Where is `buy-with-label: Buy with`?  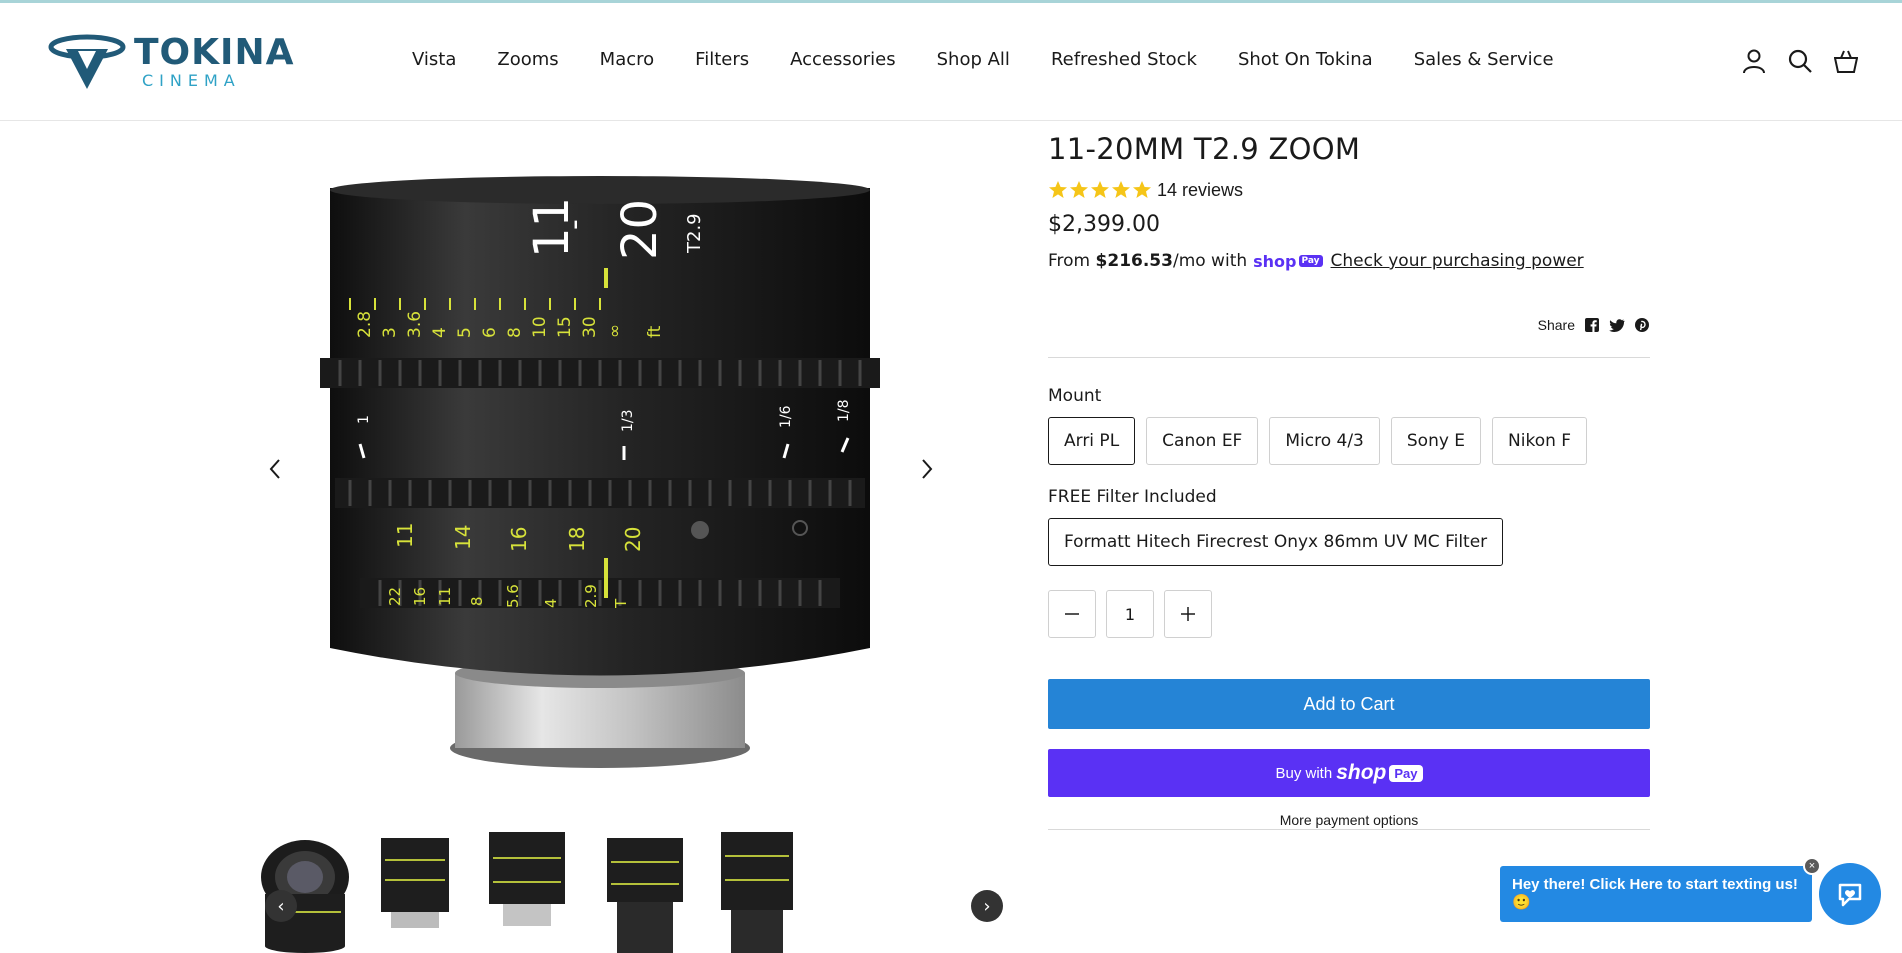
buy-with-label: Buy with is located at coordinates (1304, 773).